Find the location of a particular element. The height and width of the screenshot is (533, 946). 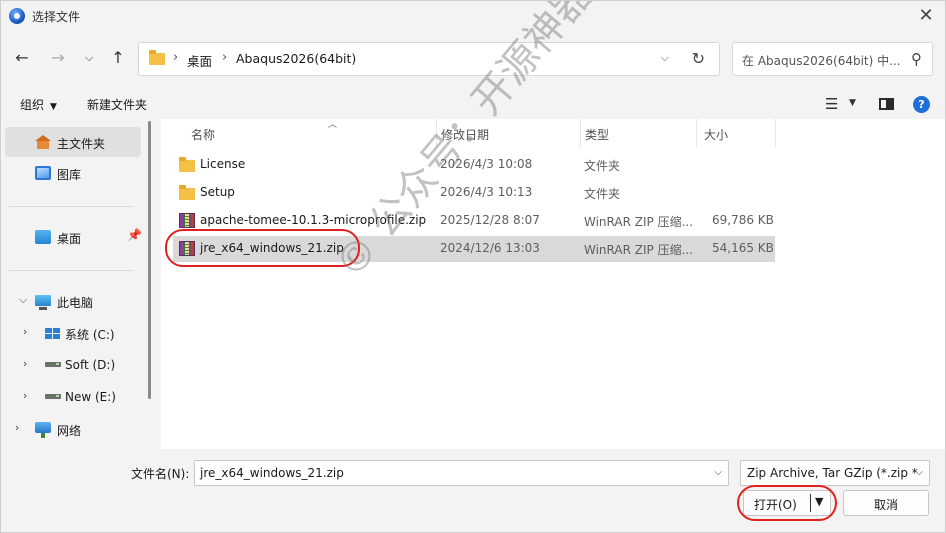

filename-input: jre_x64_windows_21.zip ⌵ is located at coordinates (461, 473).